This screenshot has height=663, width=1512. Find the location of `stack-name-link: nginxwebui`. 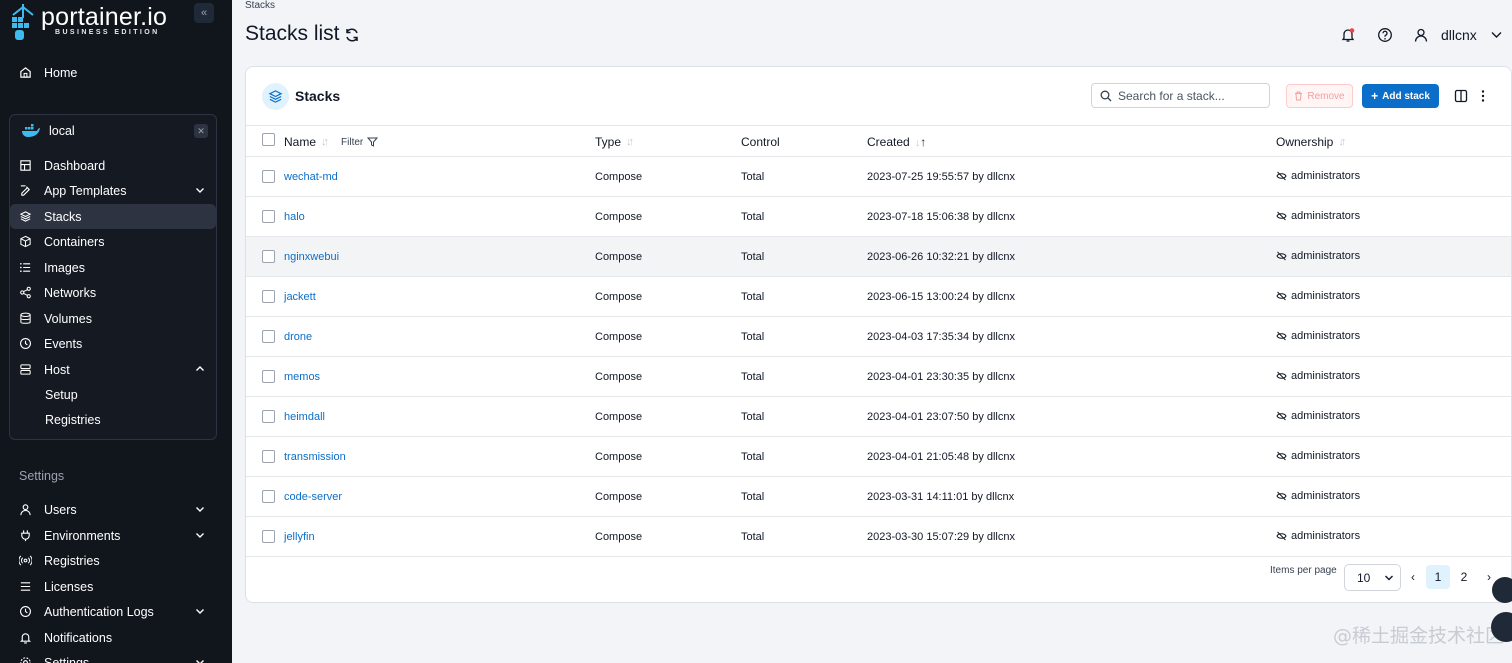

stack-name-link: nginxwebui is located at coordinates (311, 257).